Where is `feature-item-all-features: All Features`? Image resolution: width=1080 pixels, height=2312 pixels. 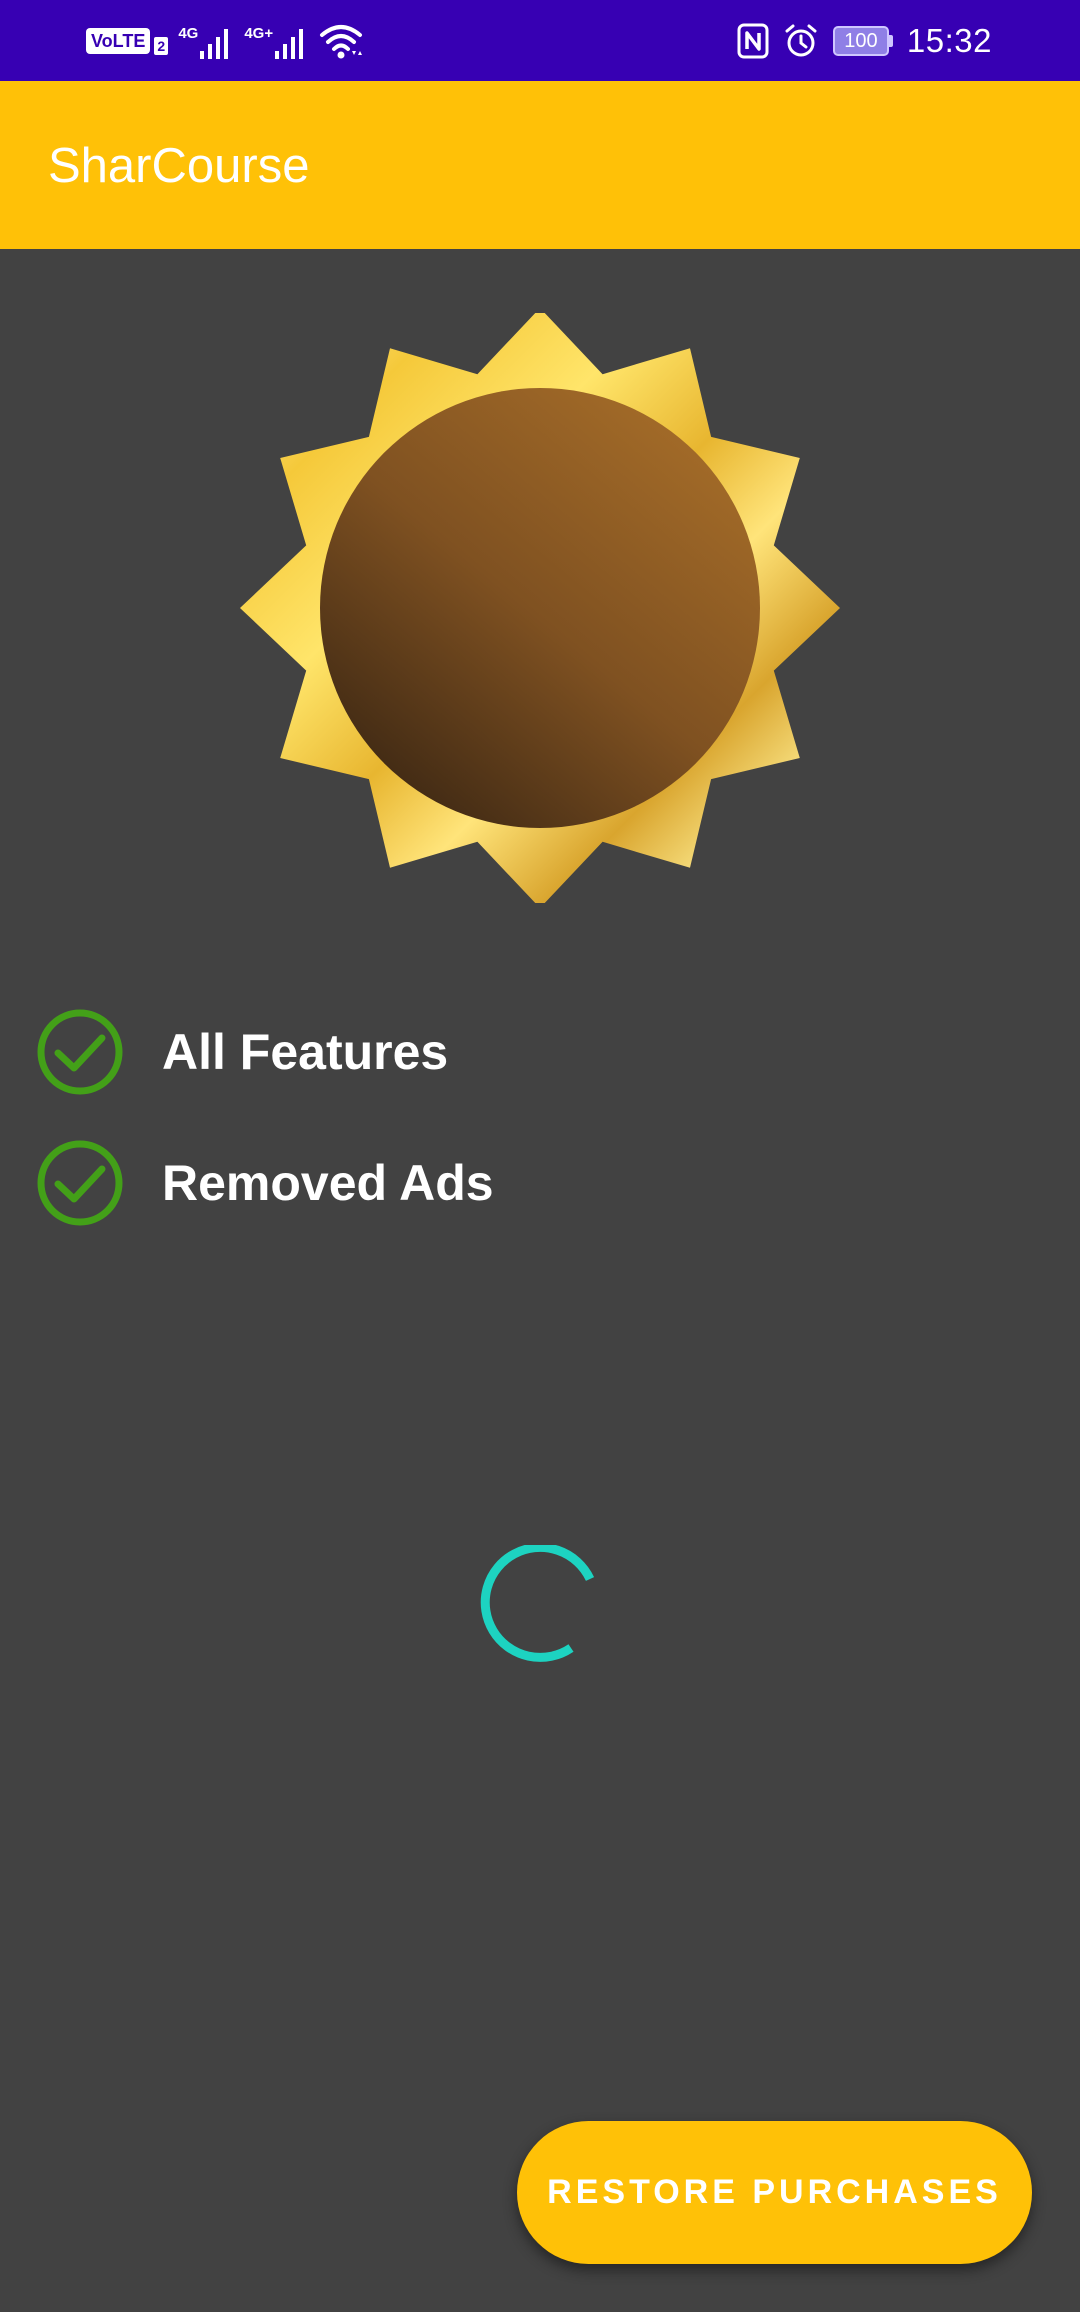 feature-item-all-features: All Features is located at coordinates (242, 1052).